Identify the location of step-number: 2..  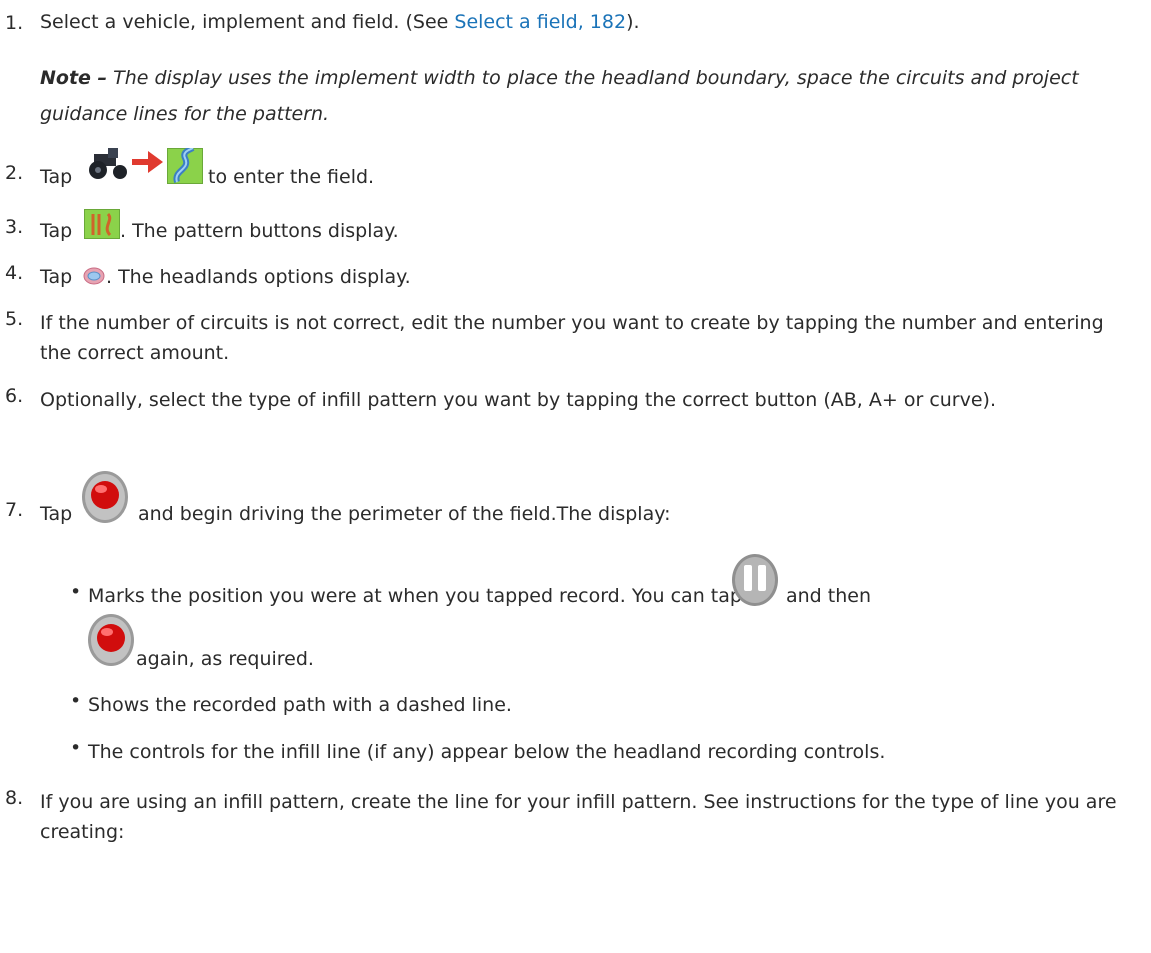
(14, 173).